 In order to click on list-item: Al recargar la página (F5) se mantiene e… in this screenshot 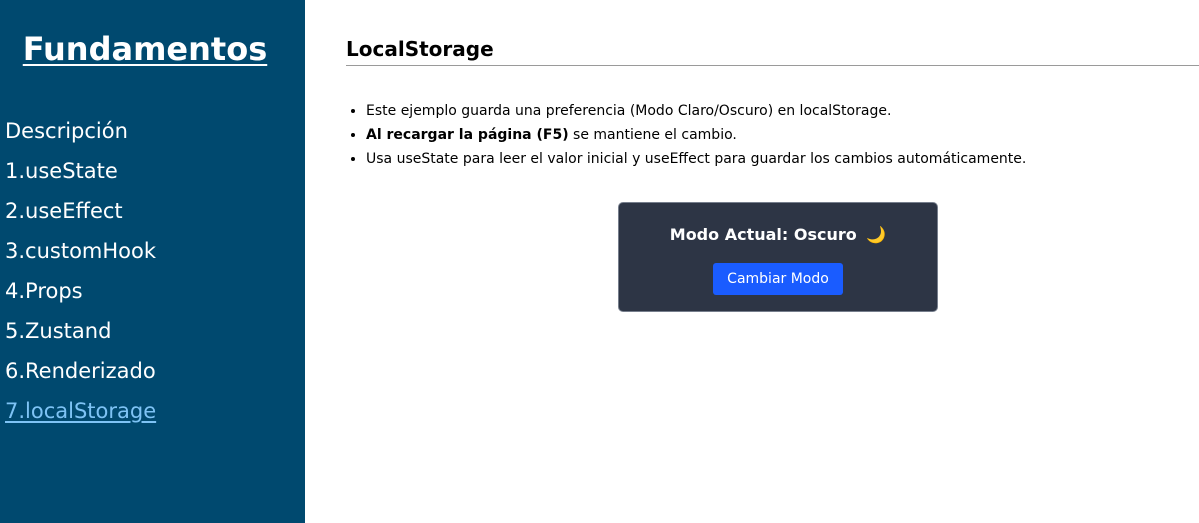, I will do `click(696, 136)`.